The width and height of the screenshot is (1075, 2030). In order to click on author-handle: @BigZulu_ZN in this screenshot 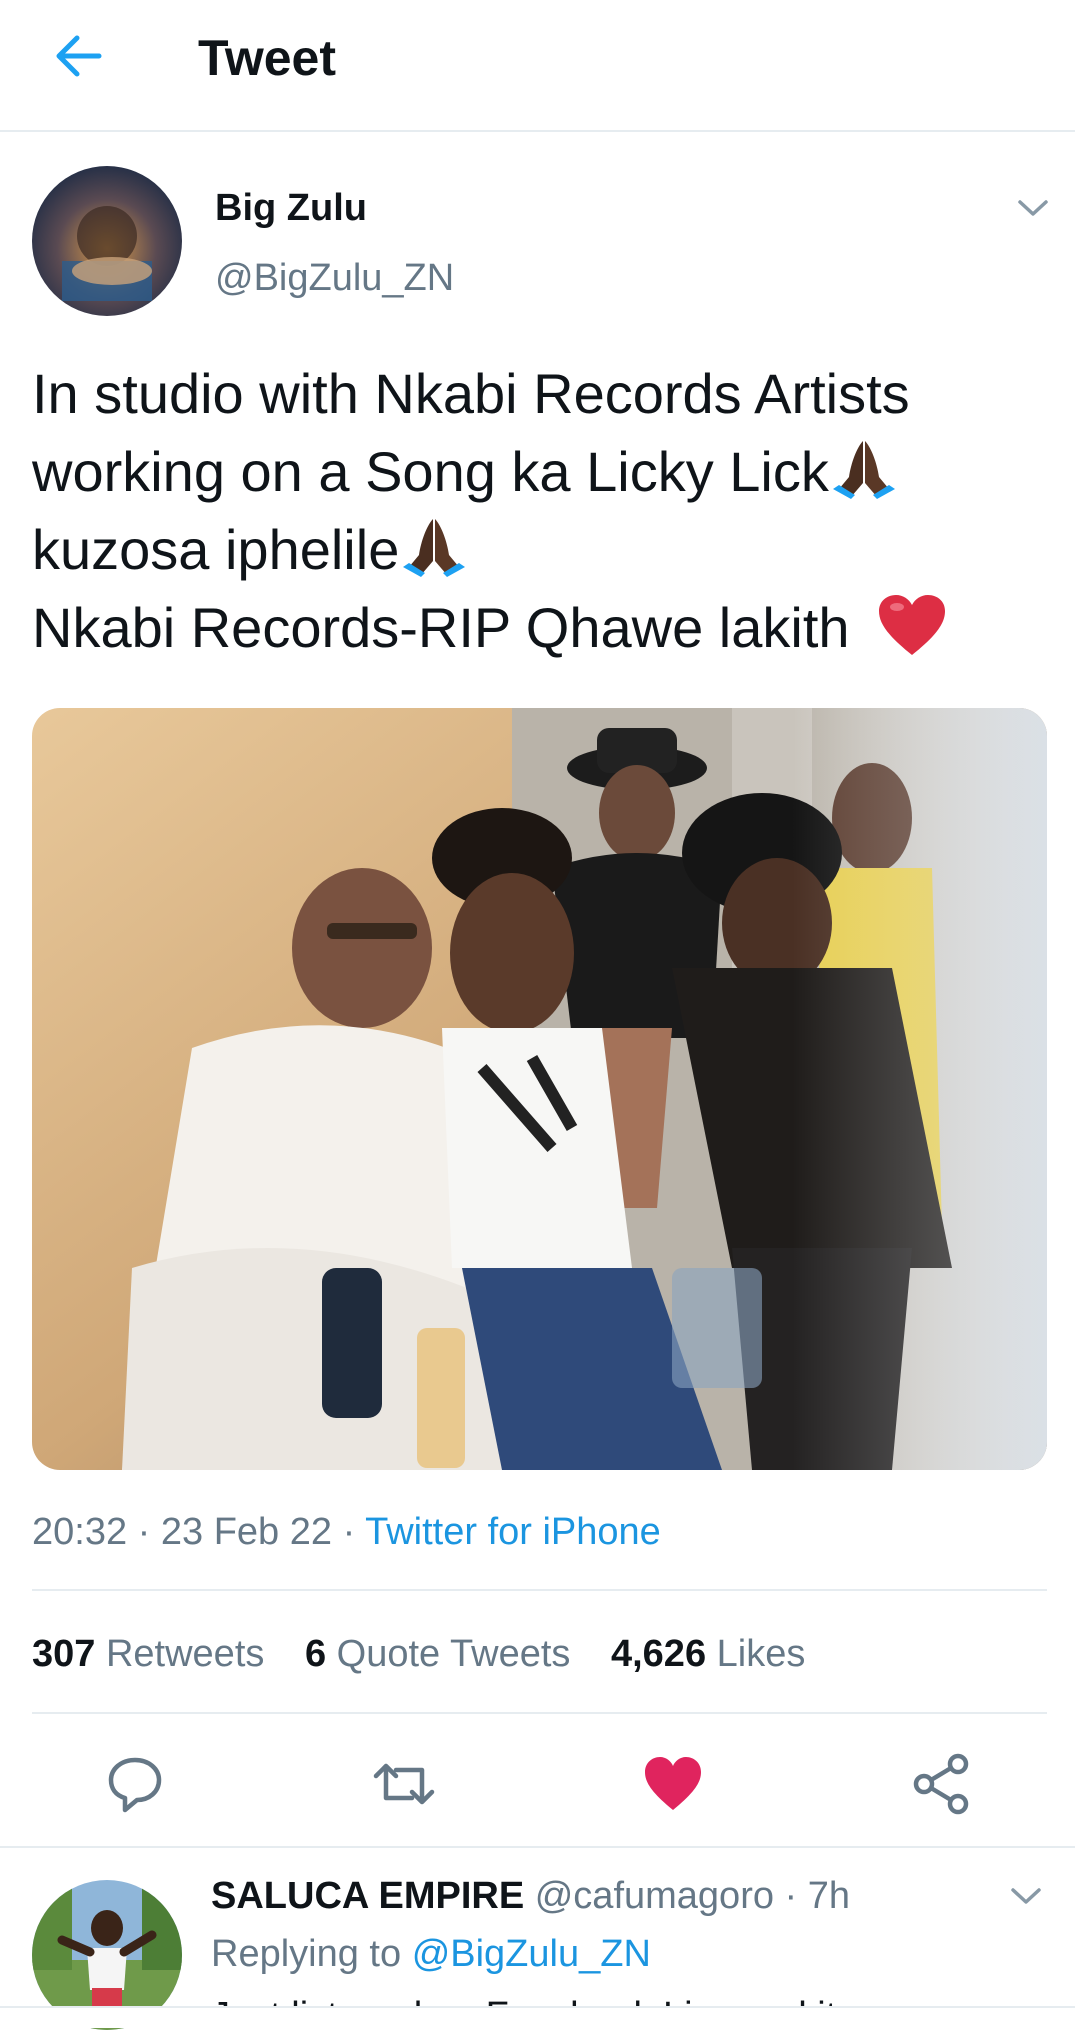, I will do `click(334, 278)`.